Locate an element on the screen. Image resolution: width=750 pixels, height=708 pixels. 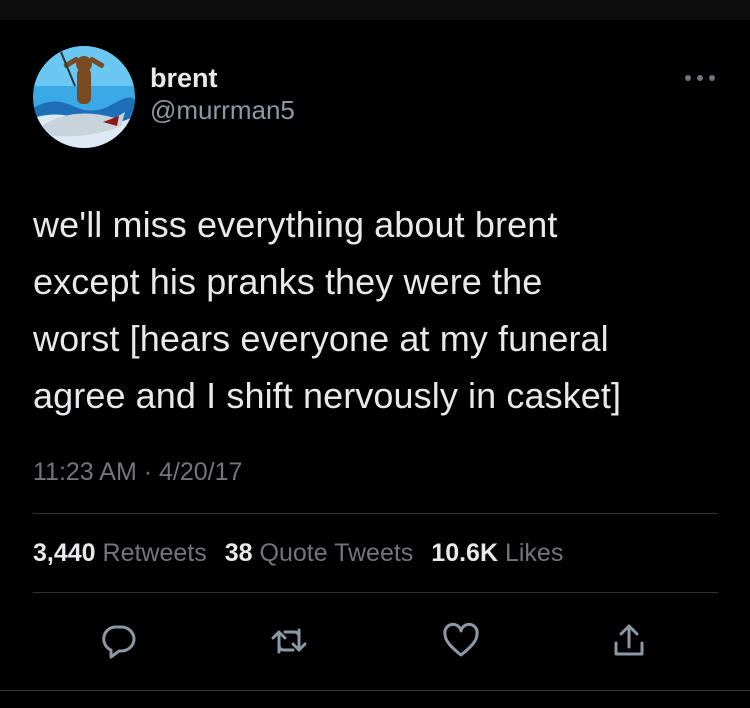
heart-icon is located at coordinates (461, 641).